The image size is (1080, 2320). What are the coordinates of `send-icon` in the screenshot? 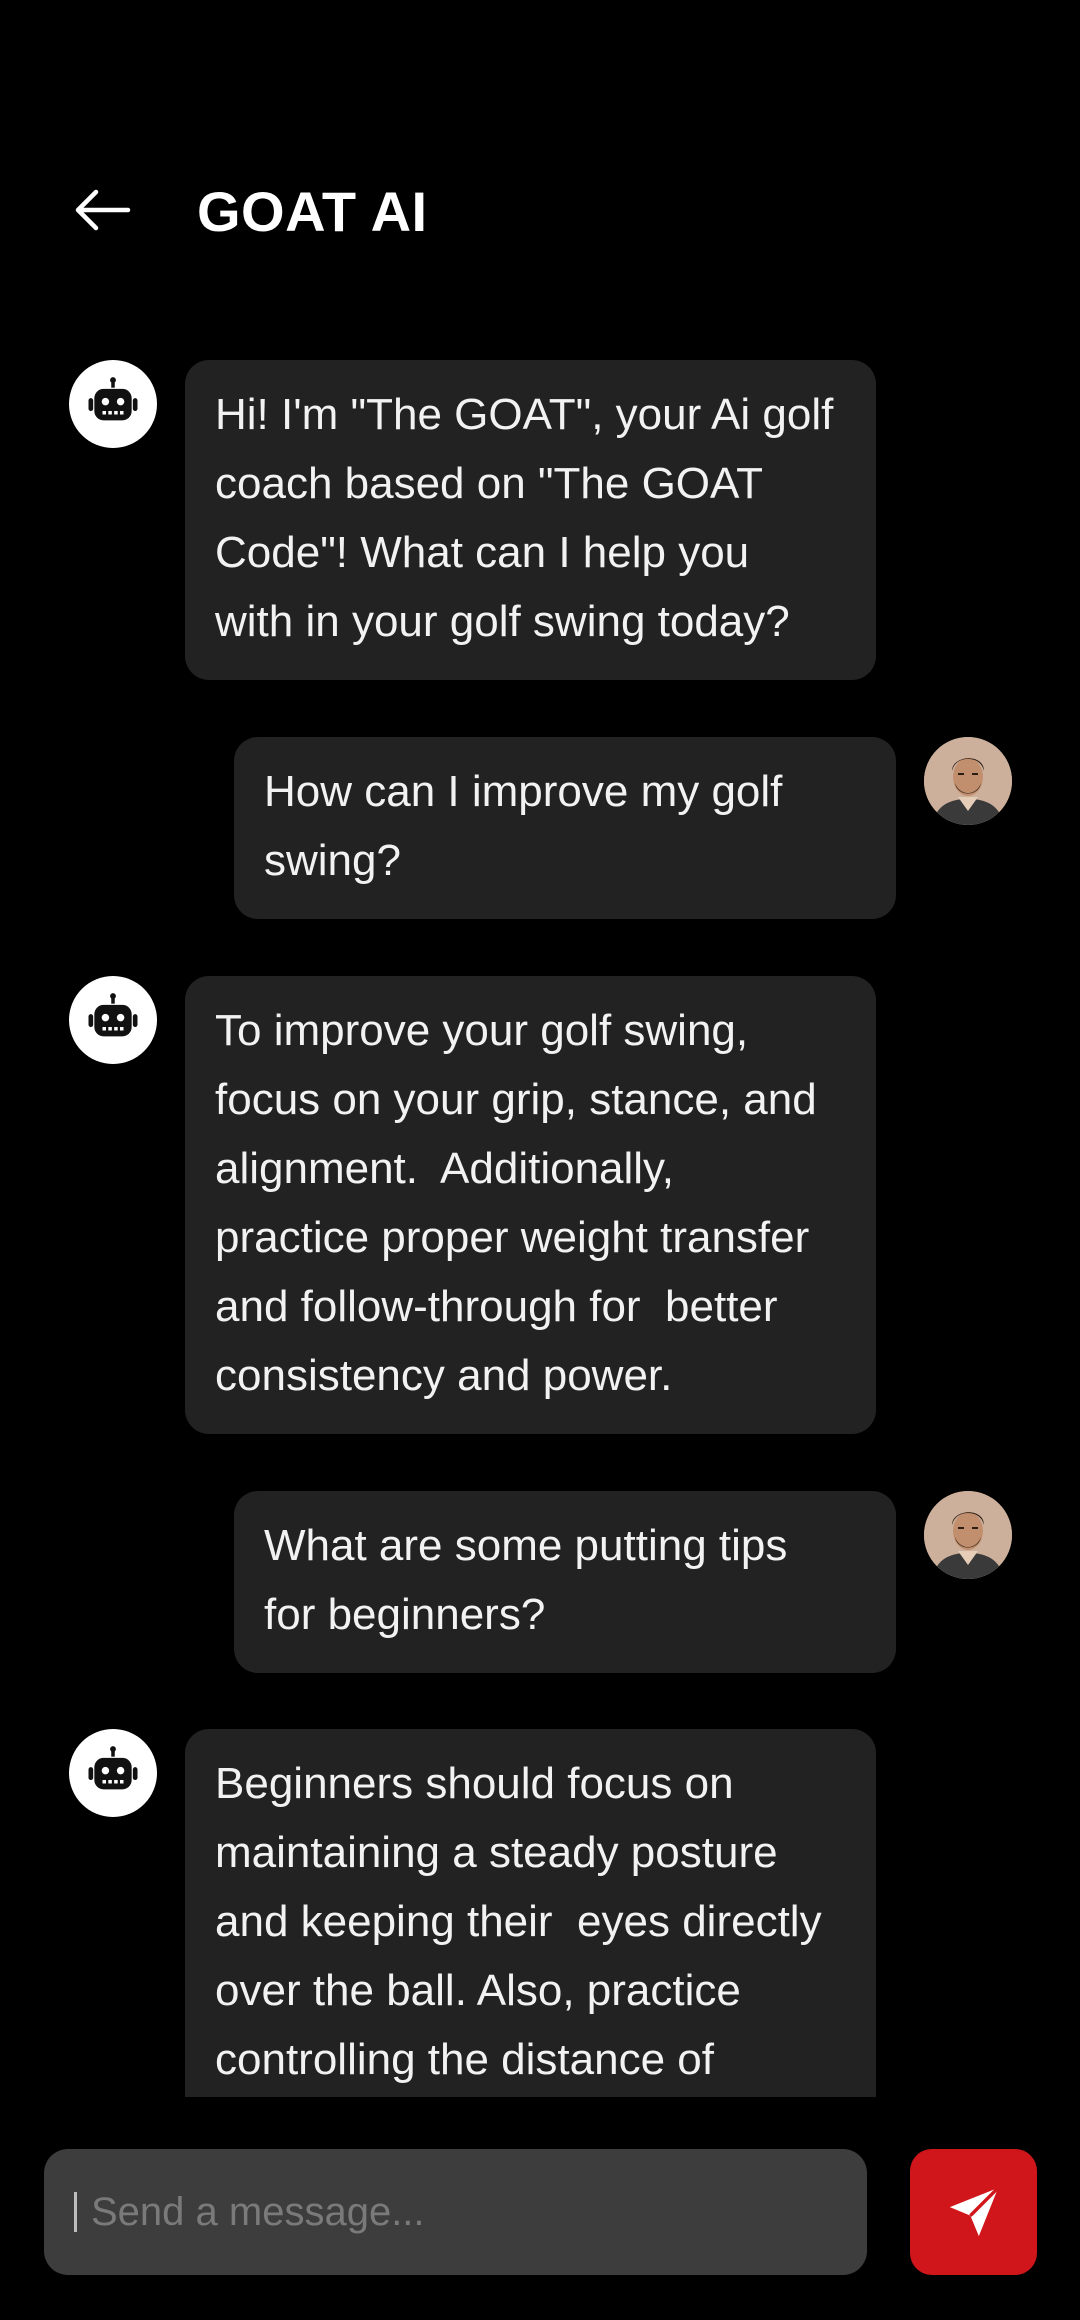 It's located at (974, 2211).